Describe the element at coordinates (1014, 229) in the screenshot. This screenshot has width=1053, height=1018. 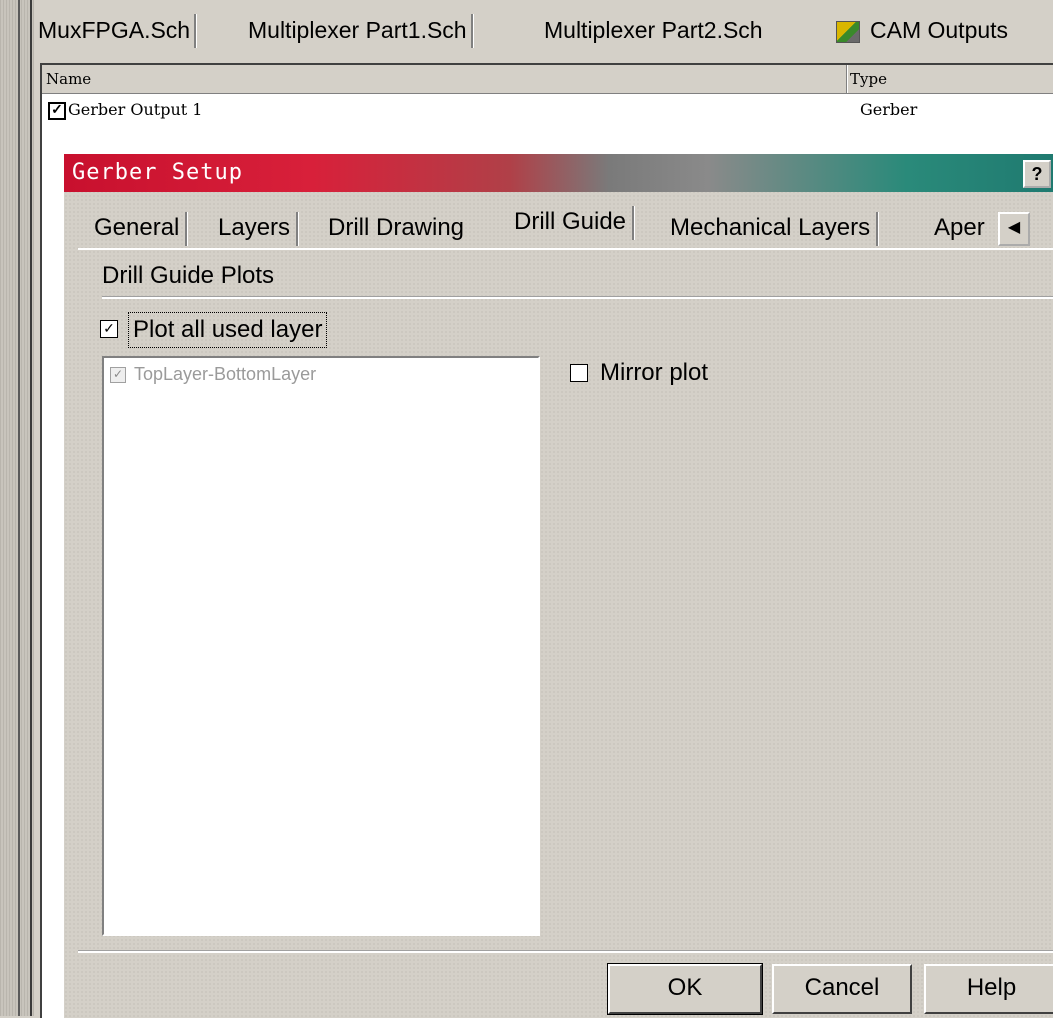
I see `tab-scroll-left-icon: ◀` at that location.